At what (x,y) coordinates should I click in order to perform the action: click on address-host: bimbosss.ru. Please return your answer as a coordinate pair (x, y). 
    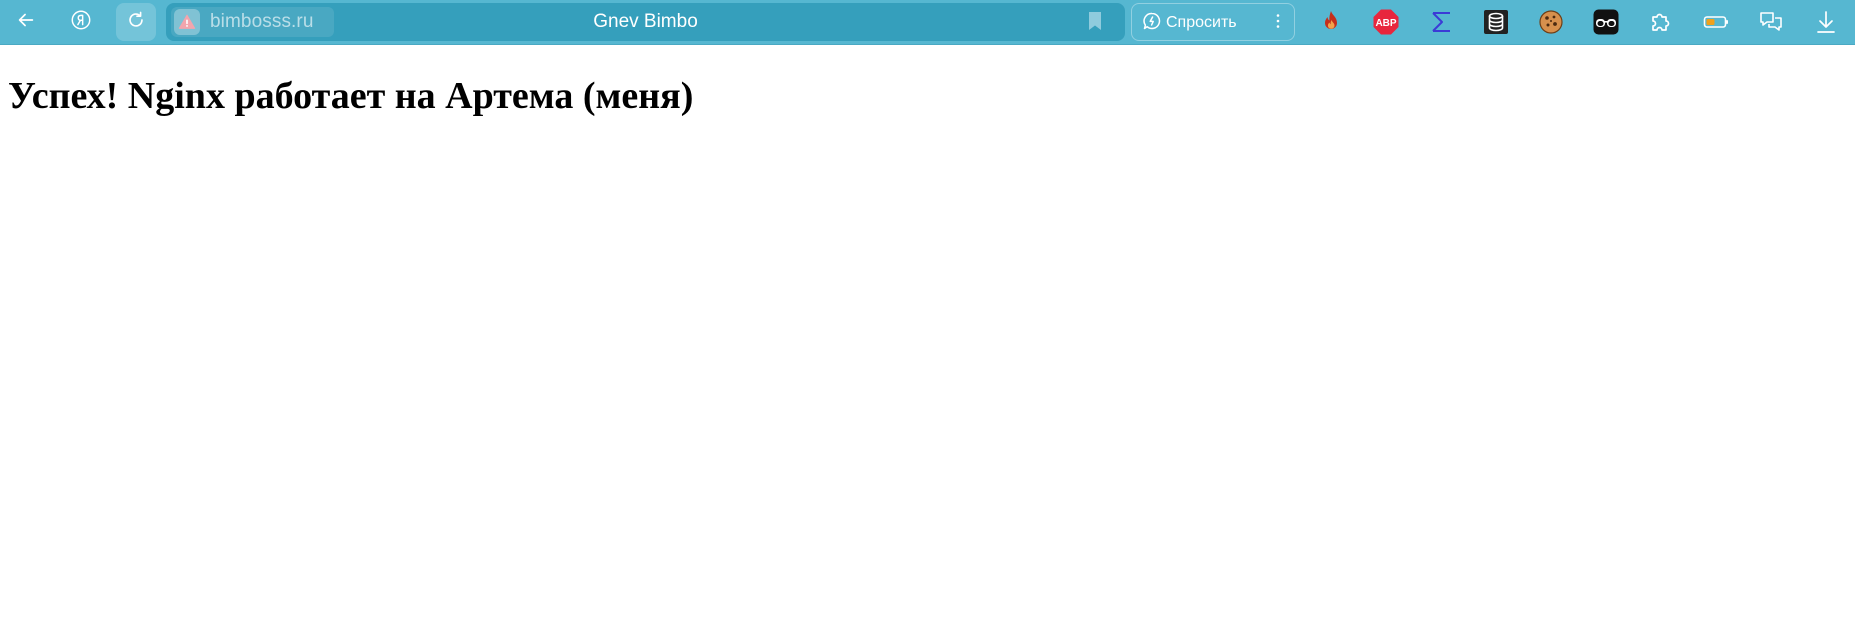
    Looking at the image, I should click on (262, 22).